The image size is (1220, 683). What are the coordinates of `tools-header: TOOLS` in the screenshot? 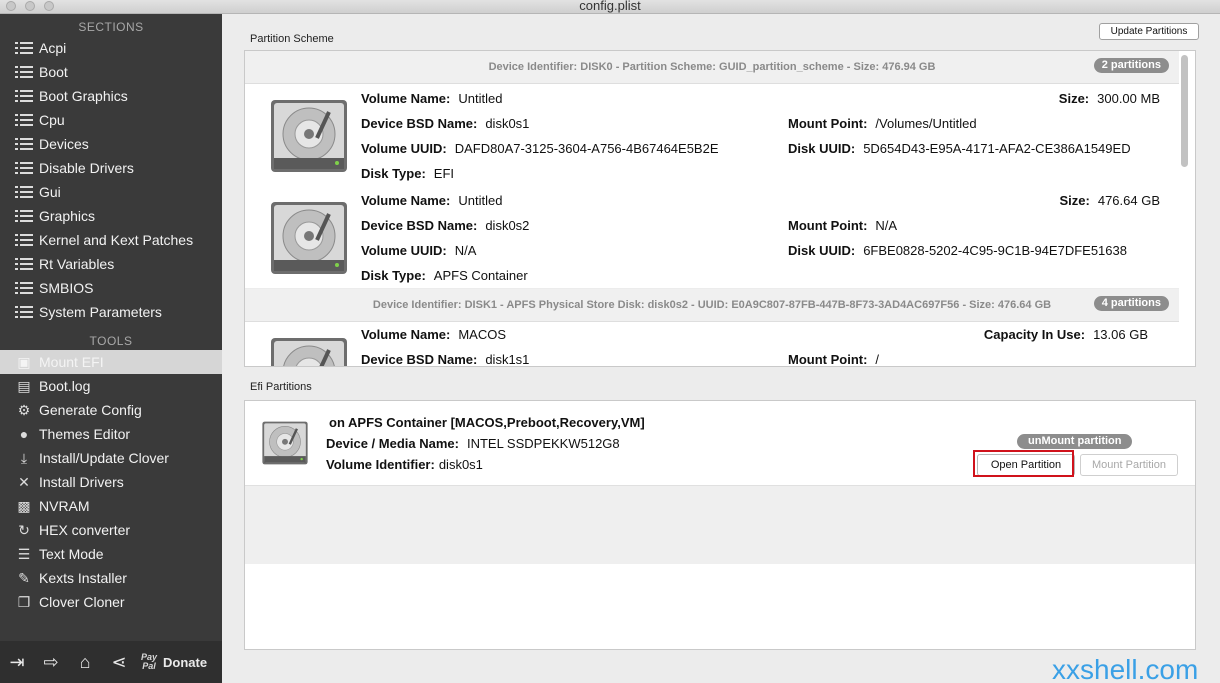 It's located at (111, 341).